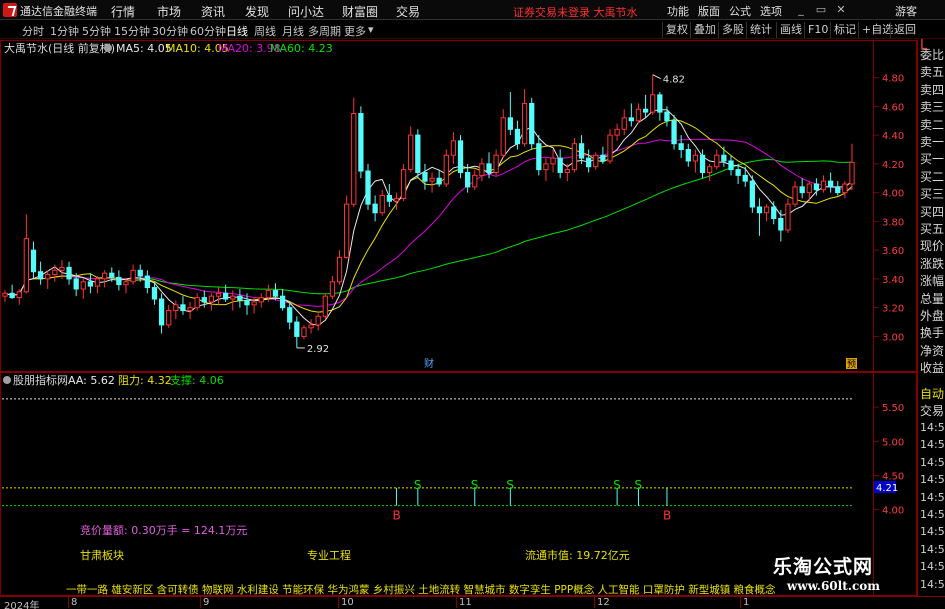 This screenshot has height=609, width=945. I want to click on date-axis-label: 9, so click(204, 602).